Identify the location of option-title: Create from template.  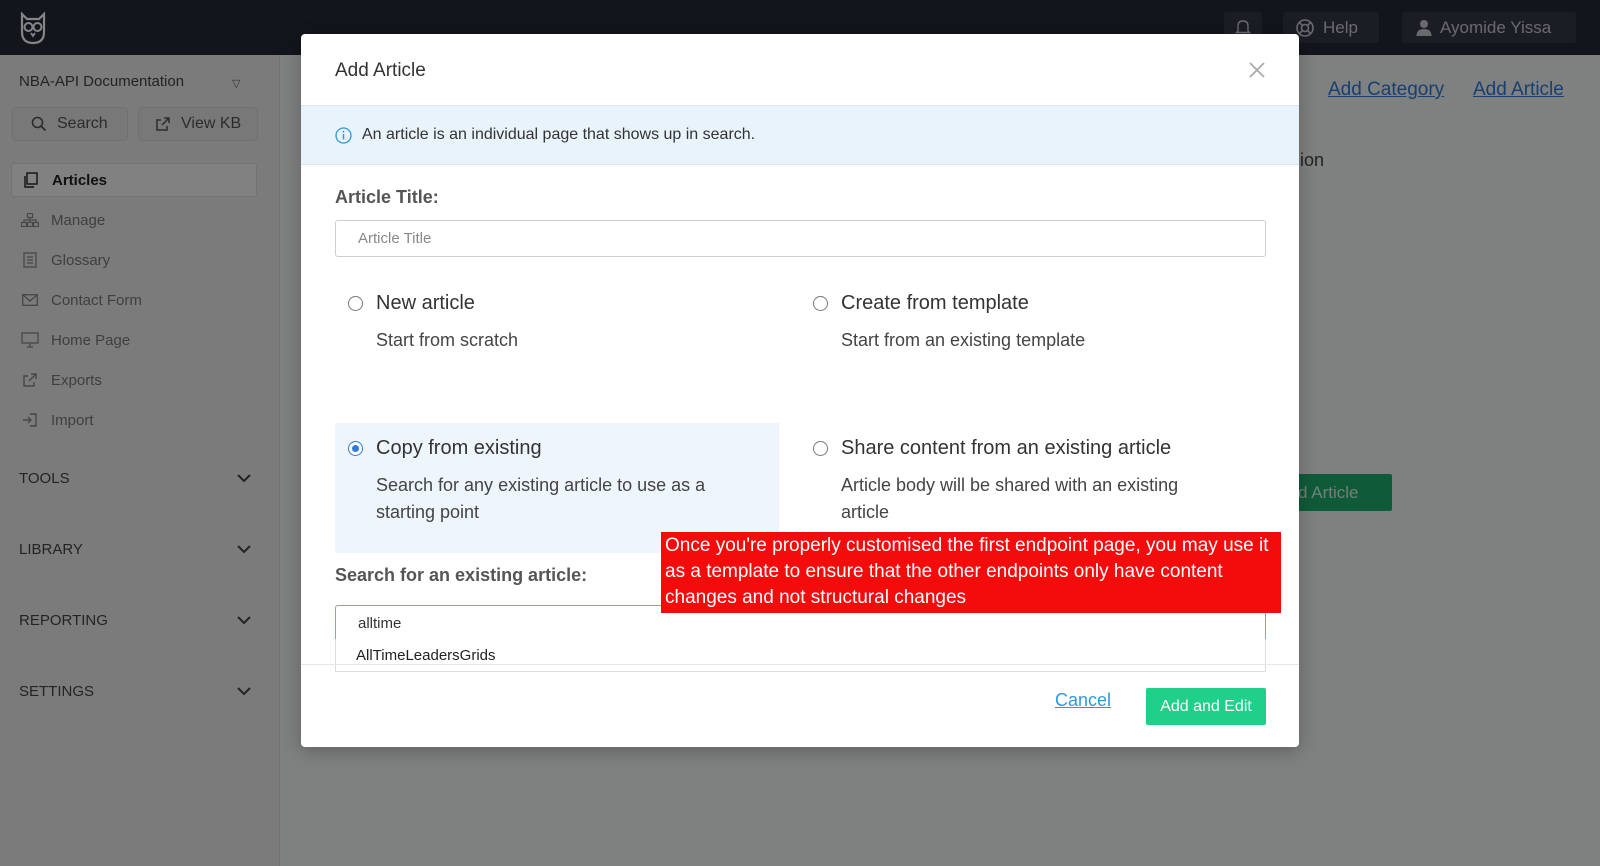
(935, 303).